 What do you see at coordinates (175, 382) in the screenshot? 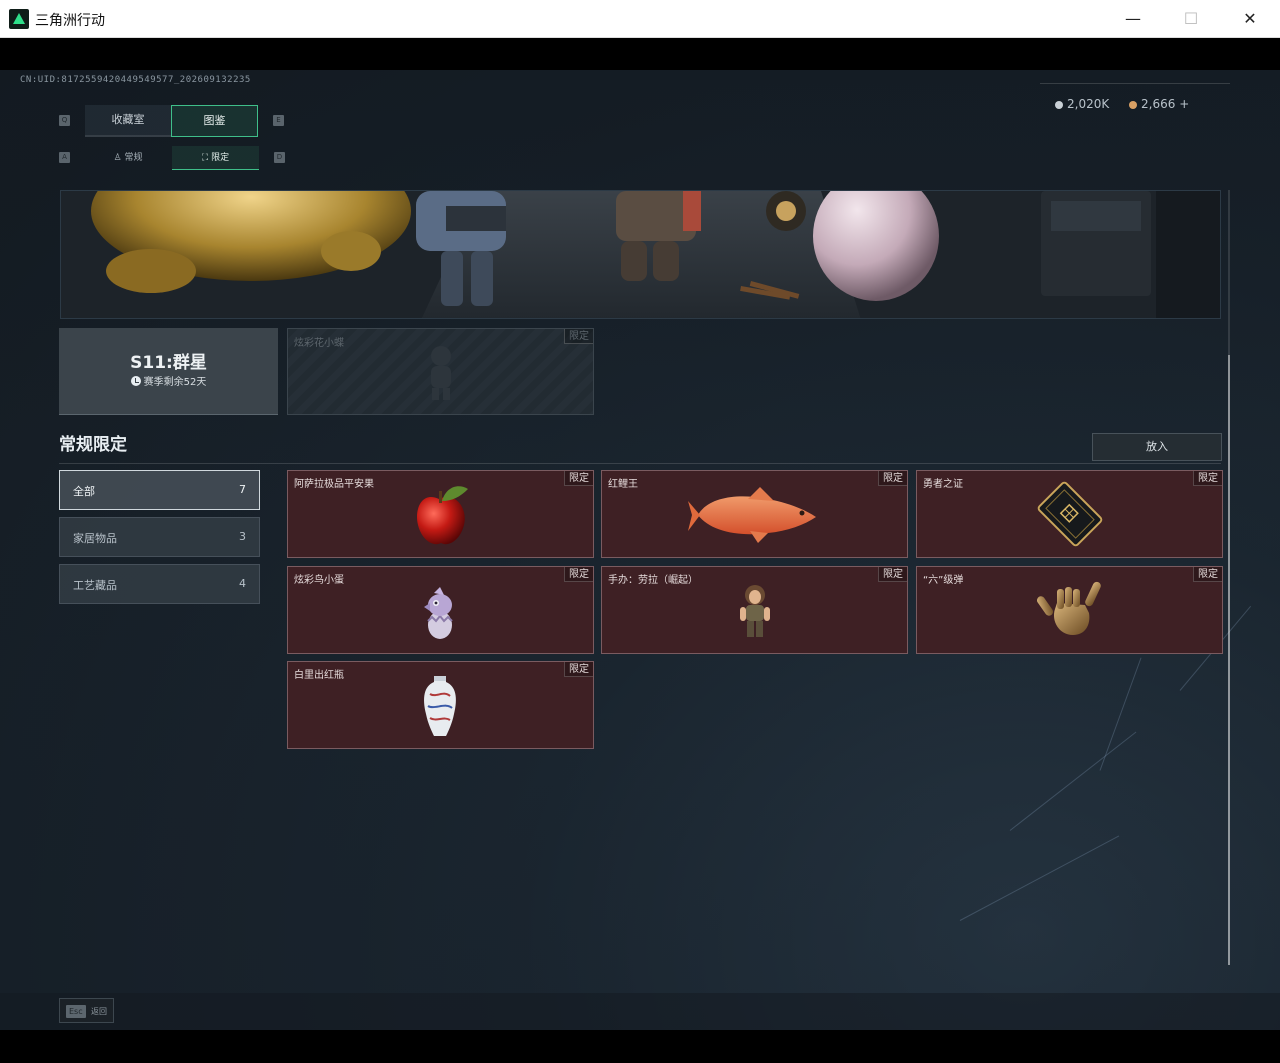
I see `season-remaining-text: 赛季剩余52天` at bounding box center [175, 382].